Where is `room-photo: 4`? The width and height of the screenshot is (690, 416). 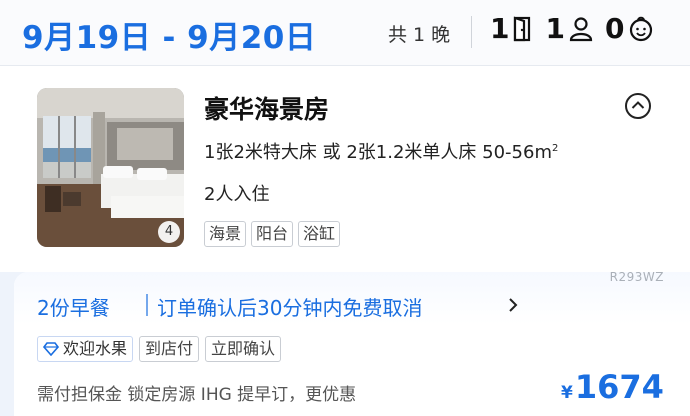
room-photo: 4 is located at coordinates (110, 167).